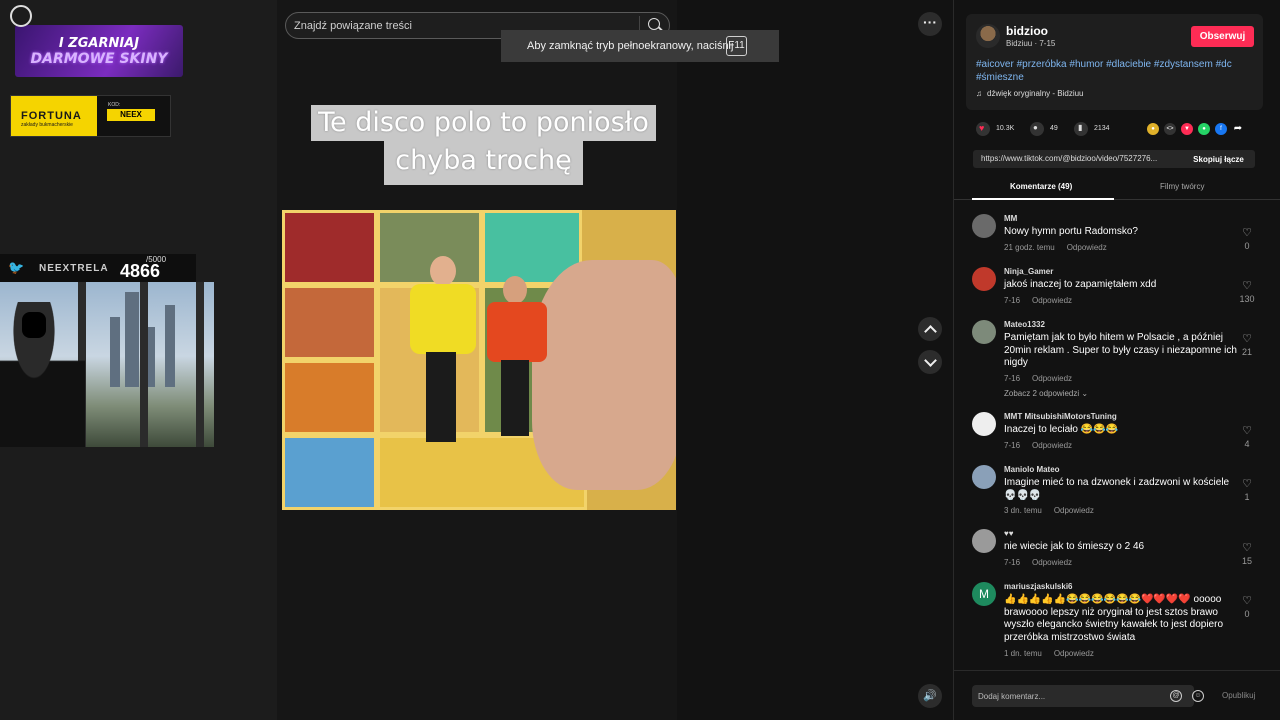  What do you see at coordinates (1046, 393) in the screenshot?
I see `view-replies-link: Zobacz 2 odpowiedzi ⌄` at bounding box center [1046, 393].